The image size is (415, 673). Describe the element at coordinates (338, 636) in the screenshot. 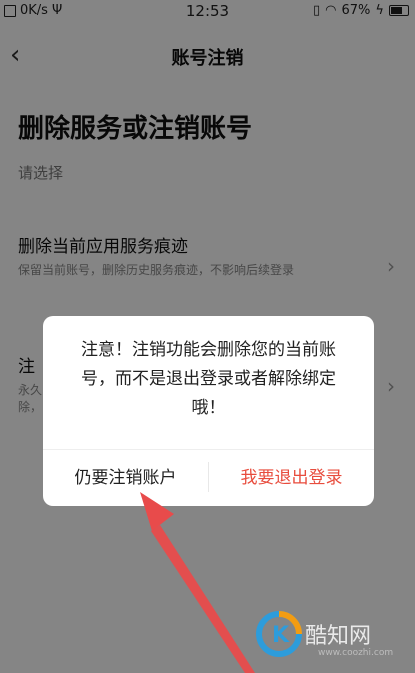

I see `watermark-text: 酷知网` at that location.